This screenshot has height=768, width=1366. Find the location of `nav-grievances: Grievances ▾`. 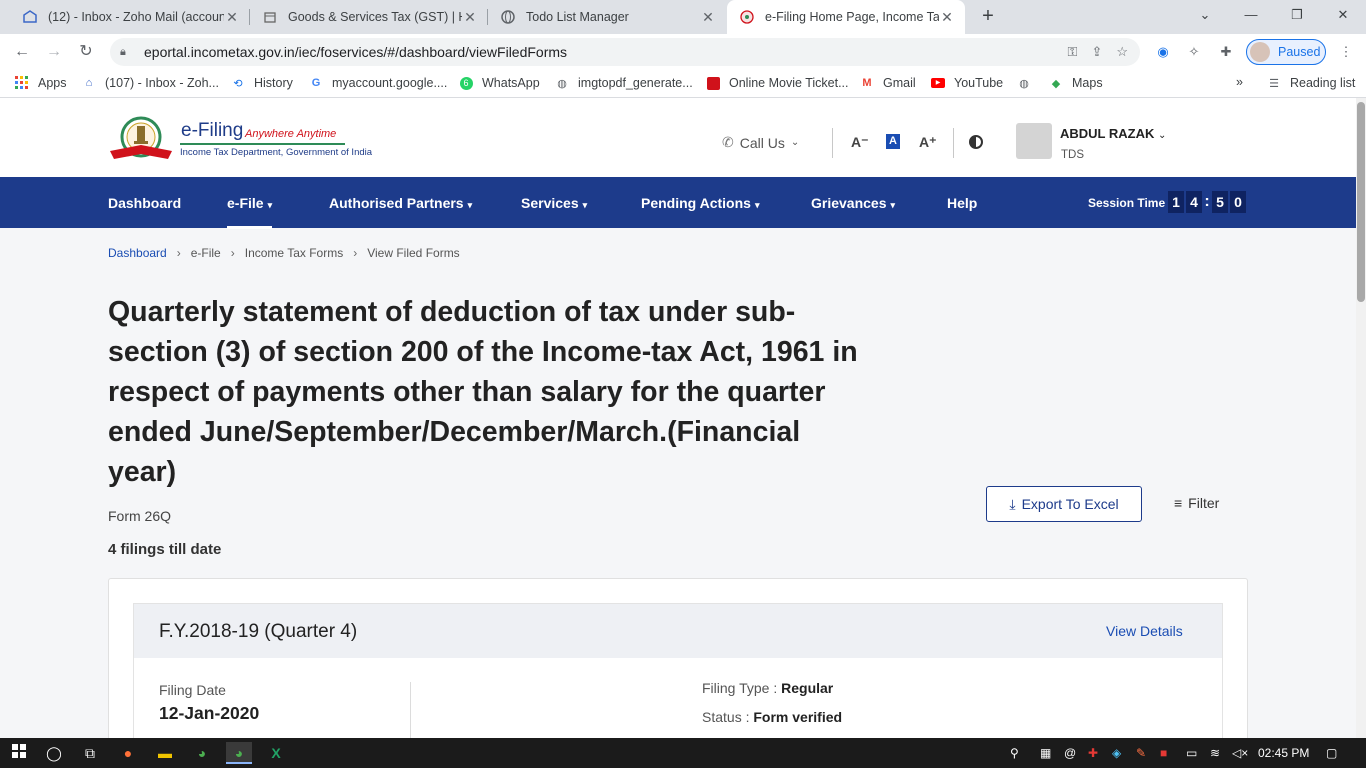

nav-grievances: Grievances ▾ is located at coordinates (853, 203).